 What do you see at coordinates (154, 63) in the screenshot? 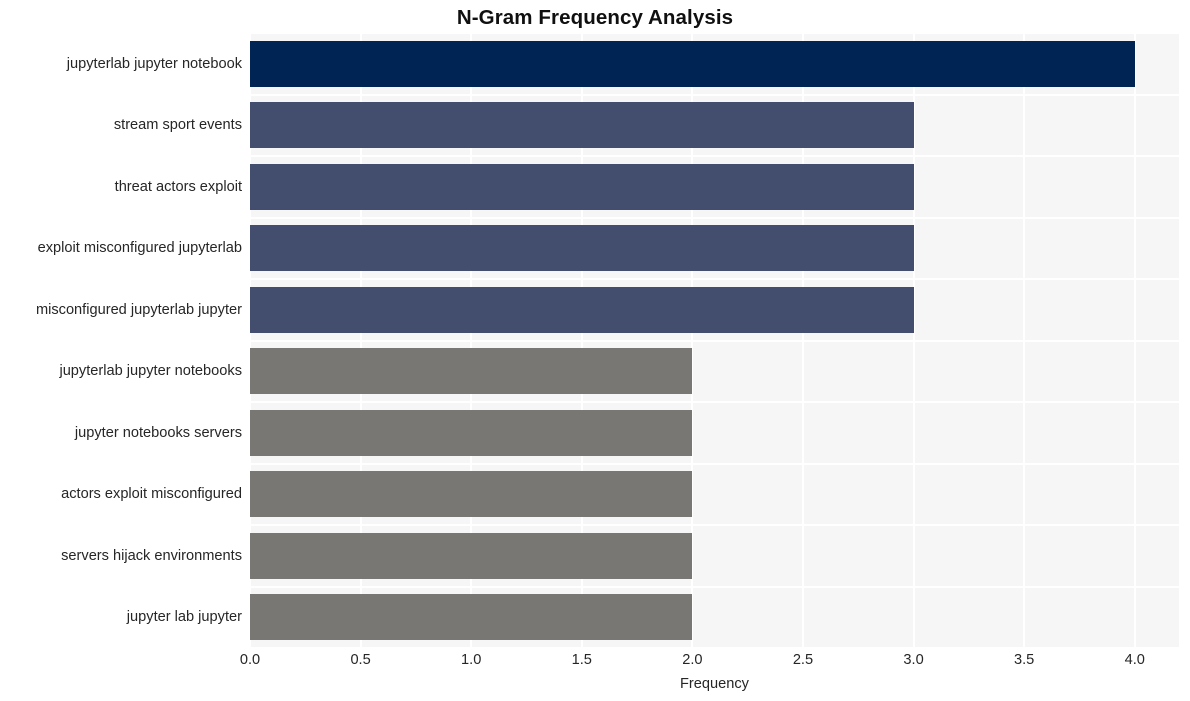
I see `y-tick-label: jupyterlab jupyter notebook` at bounding box center [154, 63].